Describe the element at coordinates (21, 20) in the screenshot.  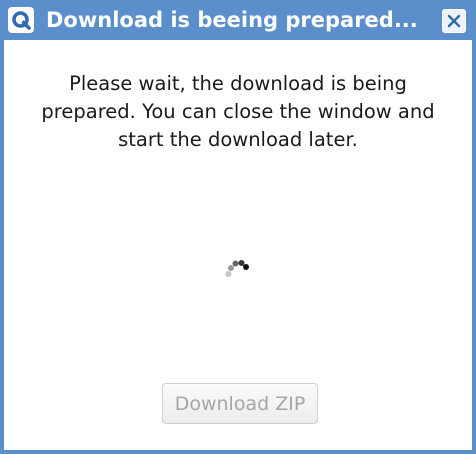
I see `app-logo-icon` at that location.